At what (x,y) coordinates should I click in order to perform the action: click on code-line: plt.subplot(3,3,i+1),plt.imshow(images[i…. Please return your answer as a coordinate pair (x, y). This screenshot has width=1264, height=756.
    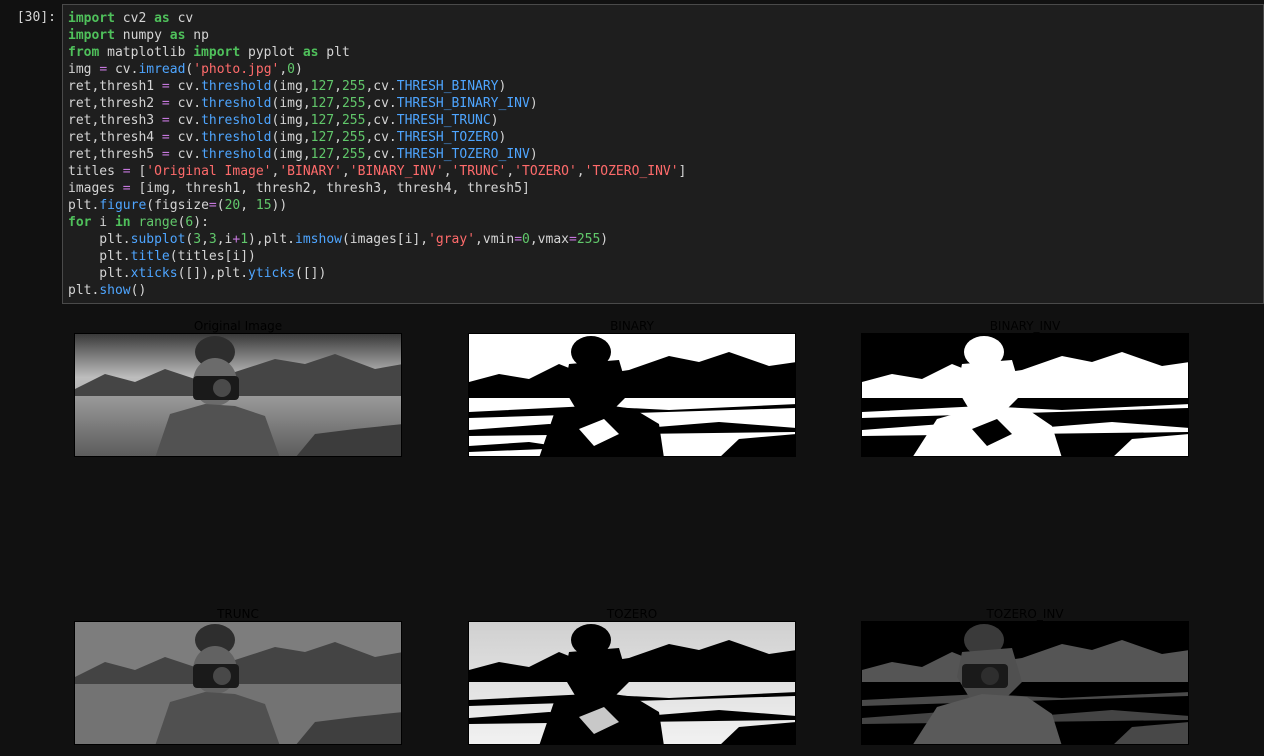
    Looking at the image, I should click on (338, 239).